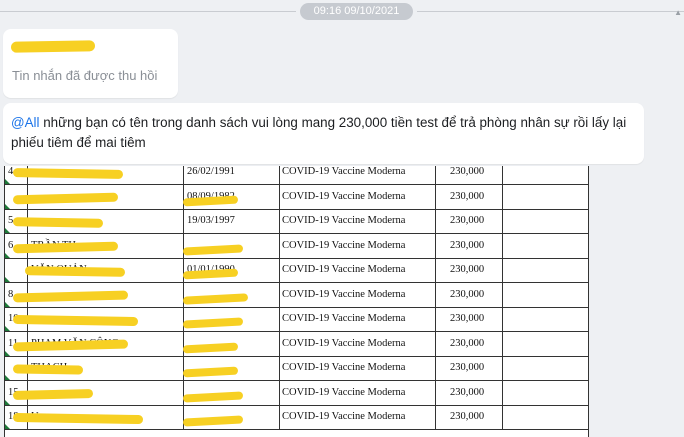  I want to click on sender-name-redaction, so click(53, 46).